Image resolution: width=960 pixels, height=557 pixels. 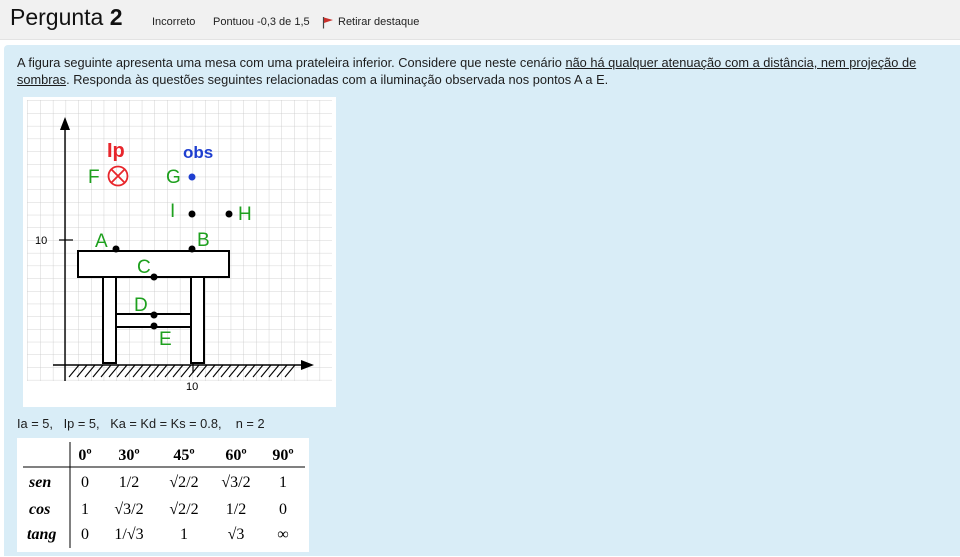 I want to click on label-b: B, so click(x=203, y=240).